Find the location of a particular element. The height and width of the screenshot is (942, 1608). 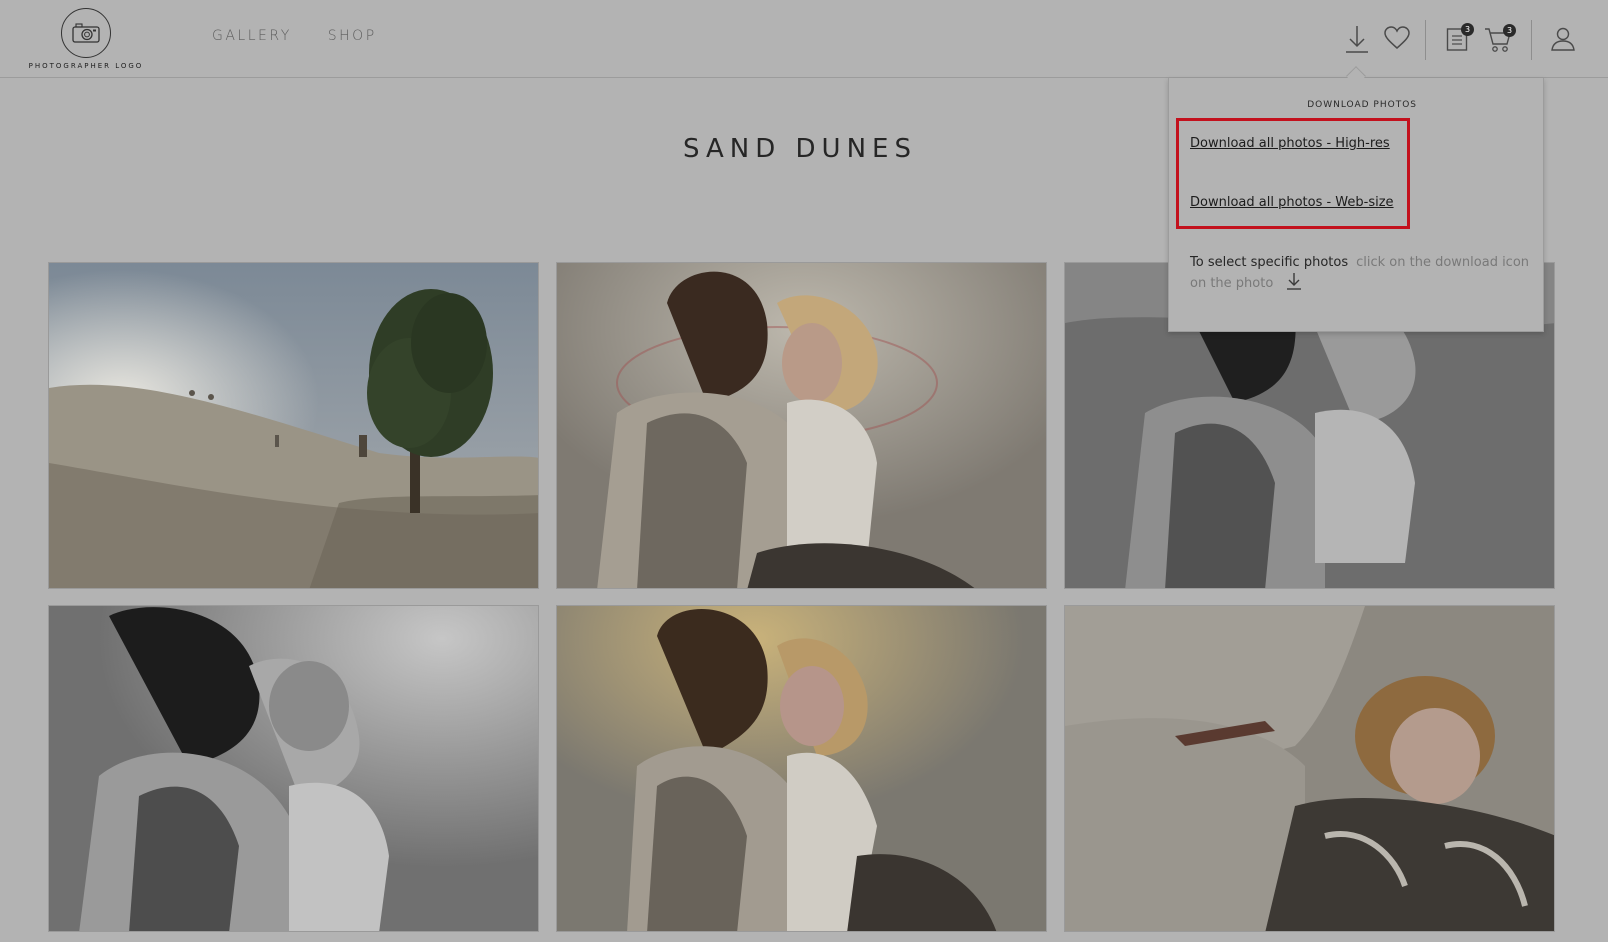

camera-icon is located at coordinates (86, 33).